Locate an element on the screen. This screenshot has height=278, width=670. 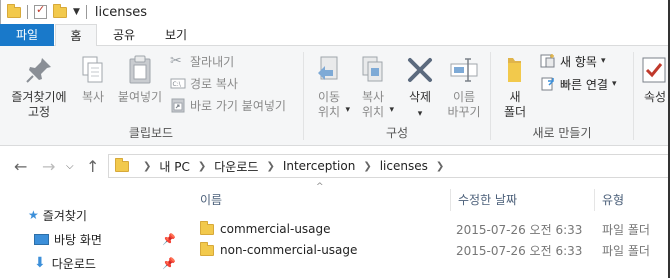
up-arrow-icon: ↑ is located at coordinates (92, 166).